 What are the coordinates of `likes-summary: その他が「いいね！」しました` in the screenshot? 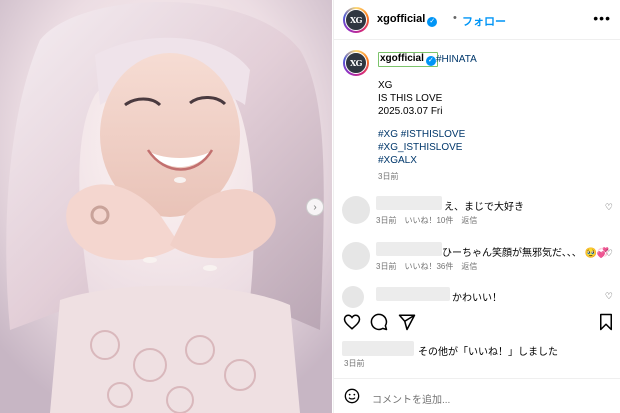 It's located at (479, 349).